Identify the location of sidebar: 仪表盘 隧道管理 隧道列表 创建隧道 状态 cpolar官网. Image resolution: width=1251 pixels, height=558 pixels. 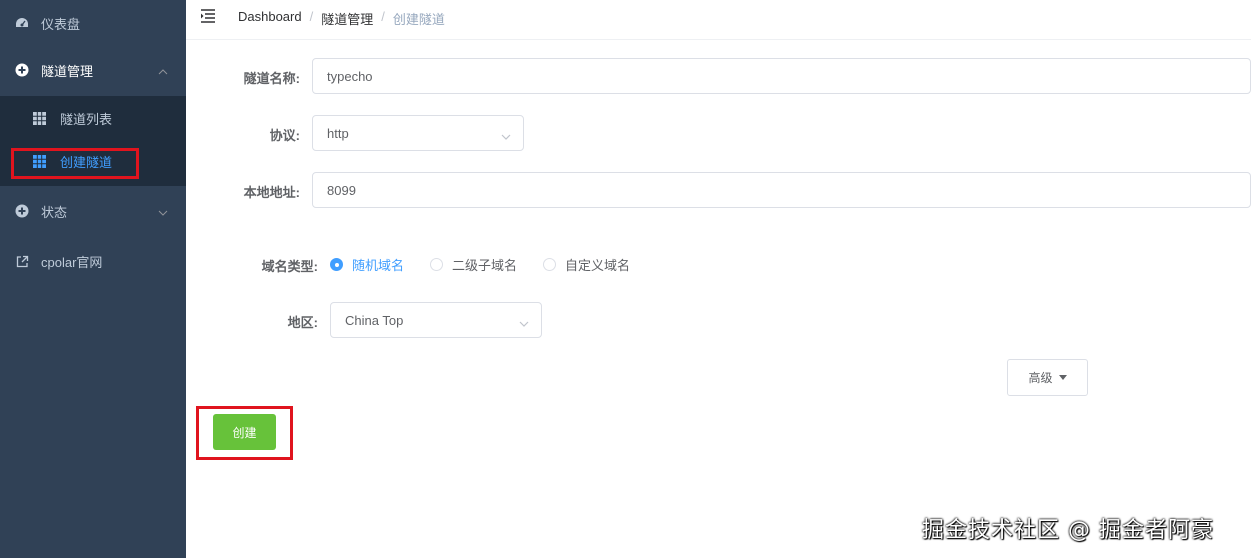
(93, 279).